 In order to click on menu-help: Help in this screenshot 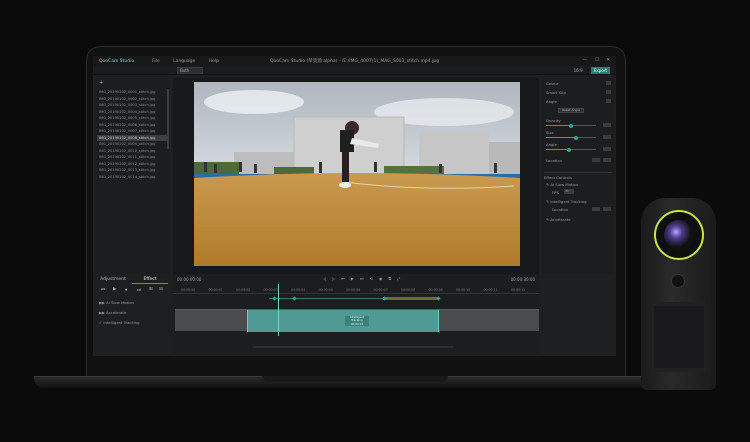, I will do `click(214, 61)`.